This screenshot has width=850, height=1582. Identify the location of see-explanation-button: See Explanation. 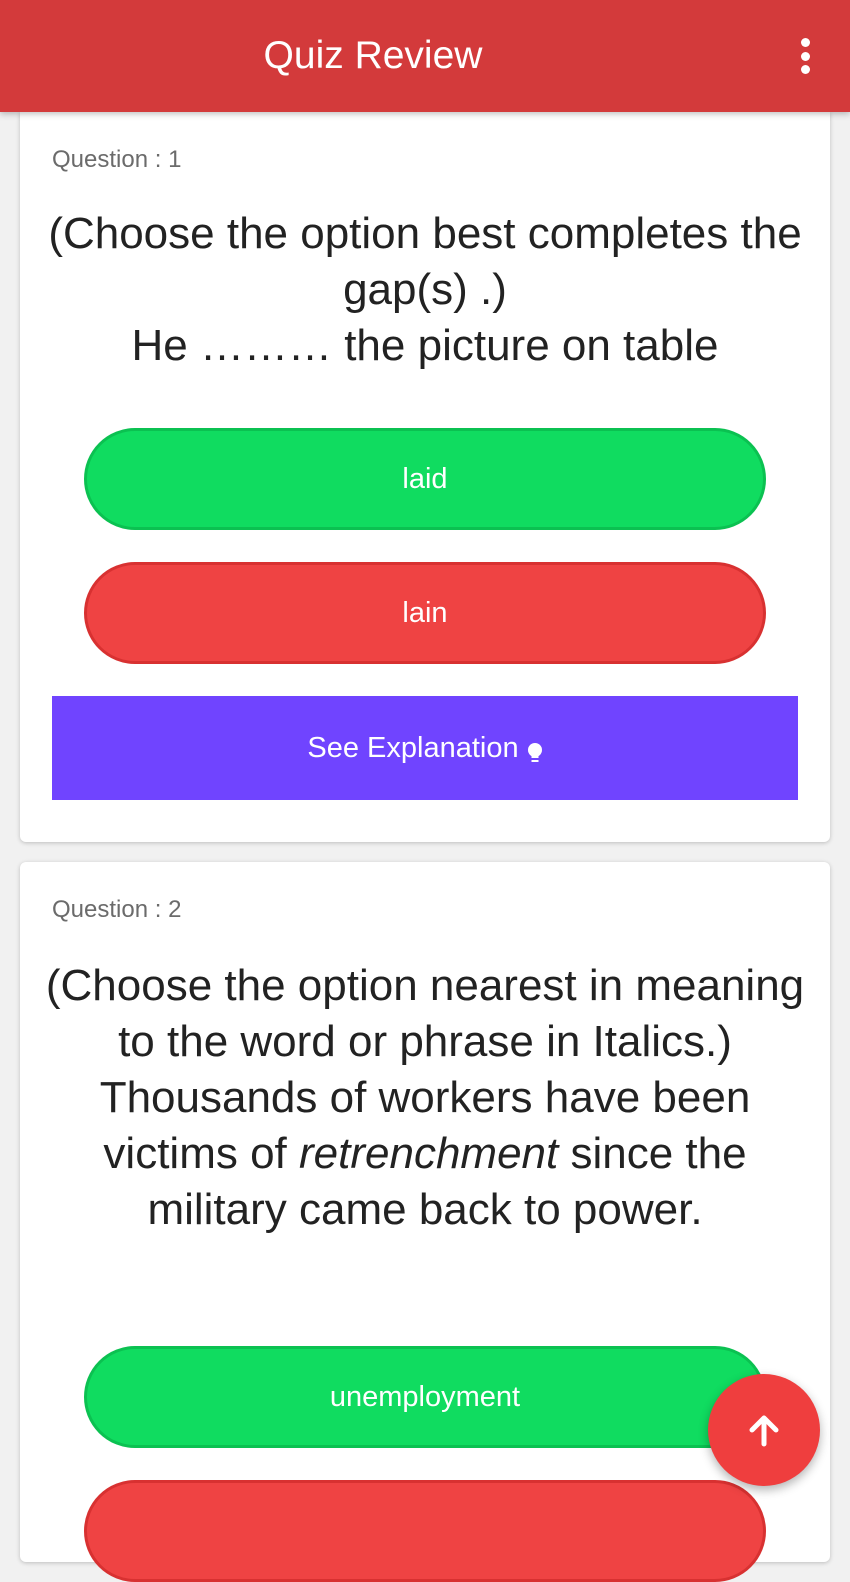
(425, 748).